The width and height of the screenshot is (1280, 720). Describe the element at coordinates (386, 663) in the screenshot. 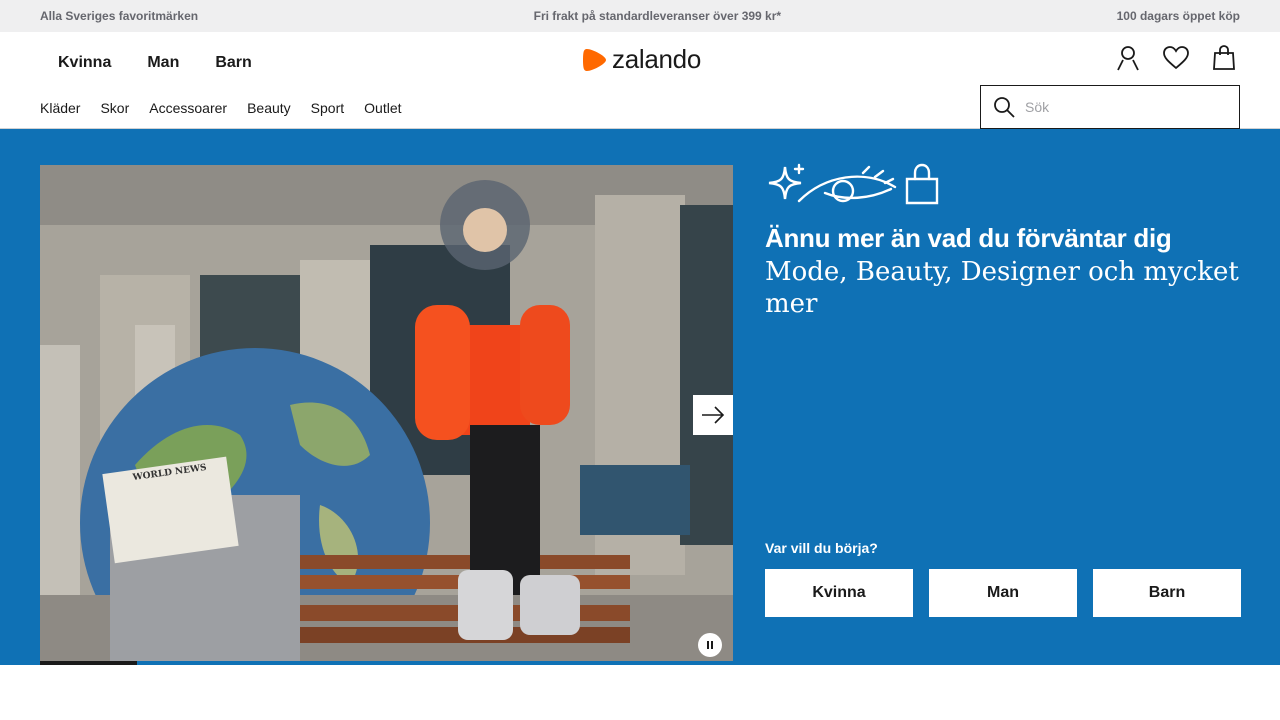

I see `carousel-progress` at that location.